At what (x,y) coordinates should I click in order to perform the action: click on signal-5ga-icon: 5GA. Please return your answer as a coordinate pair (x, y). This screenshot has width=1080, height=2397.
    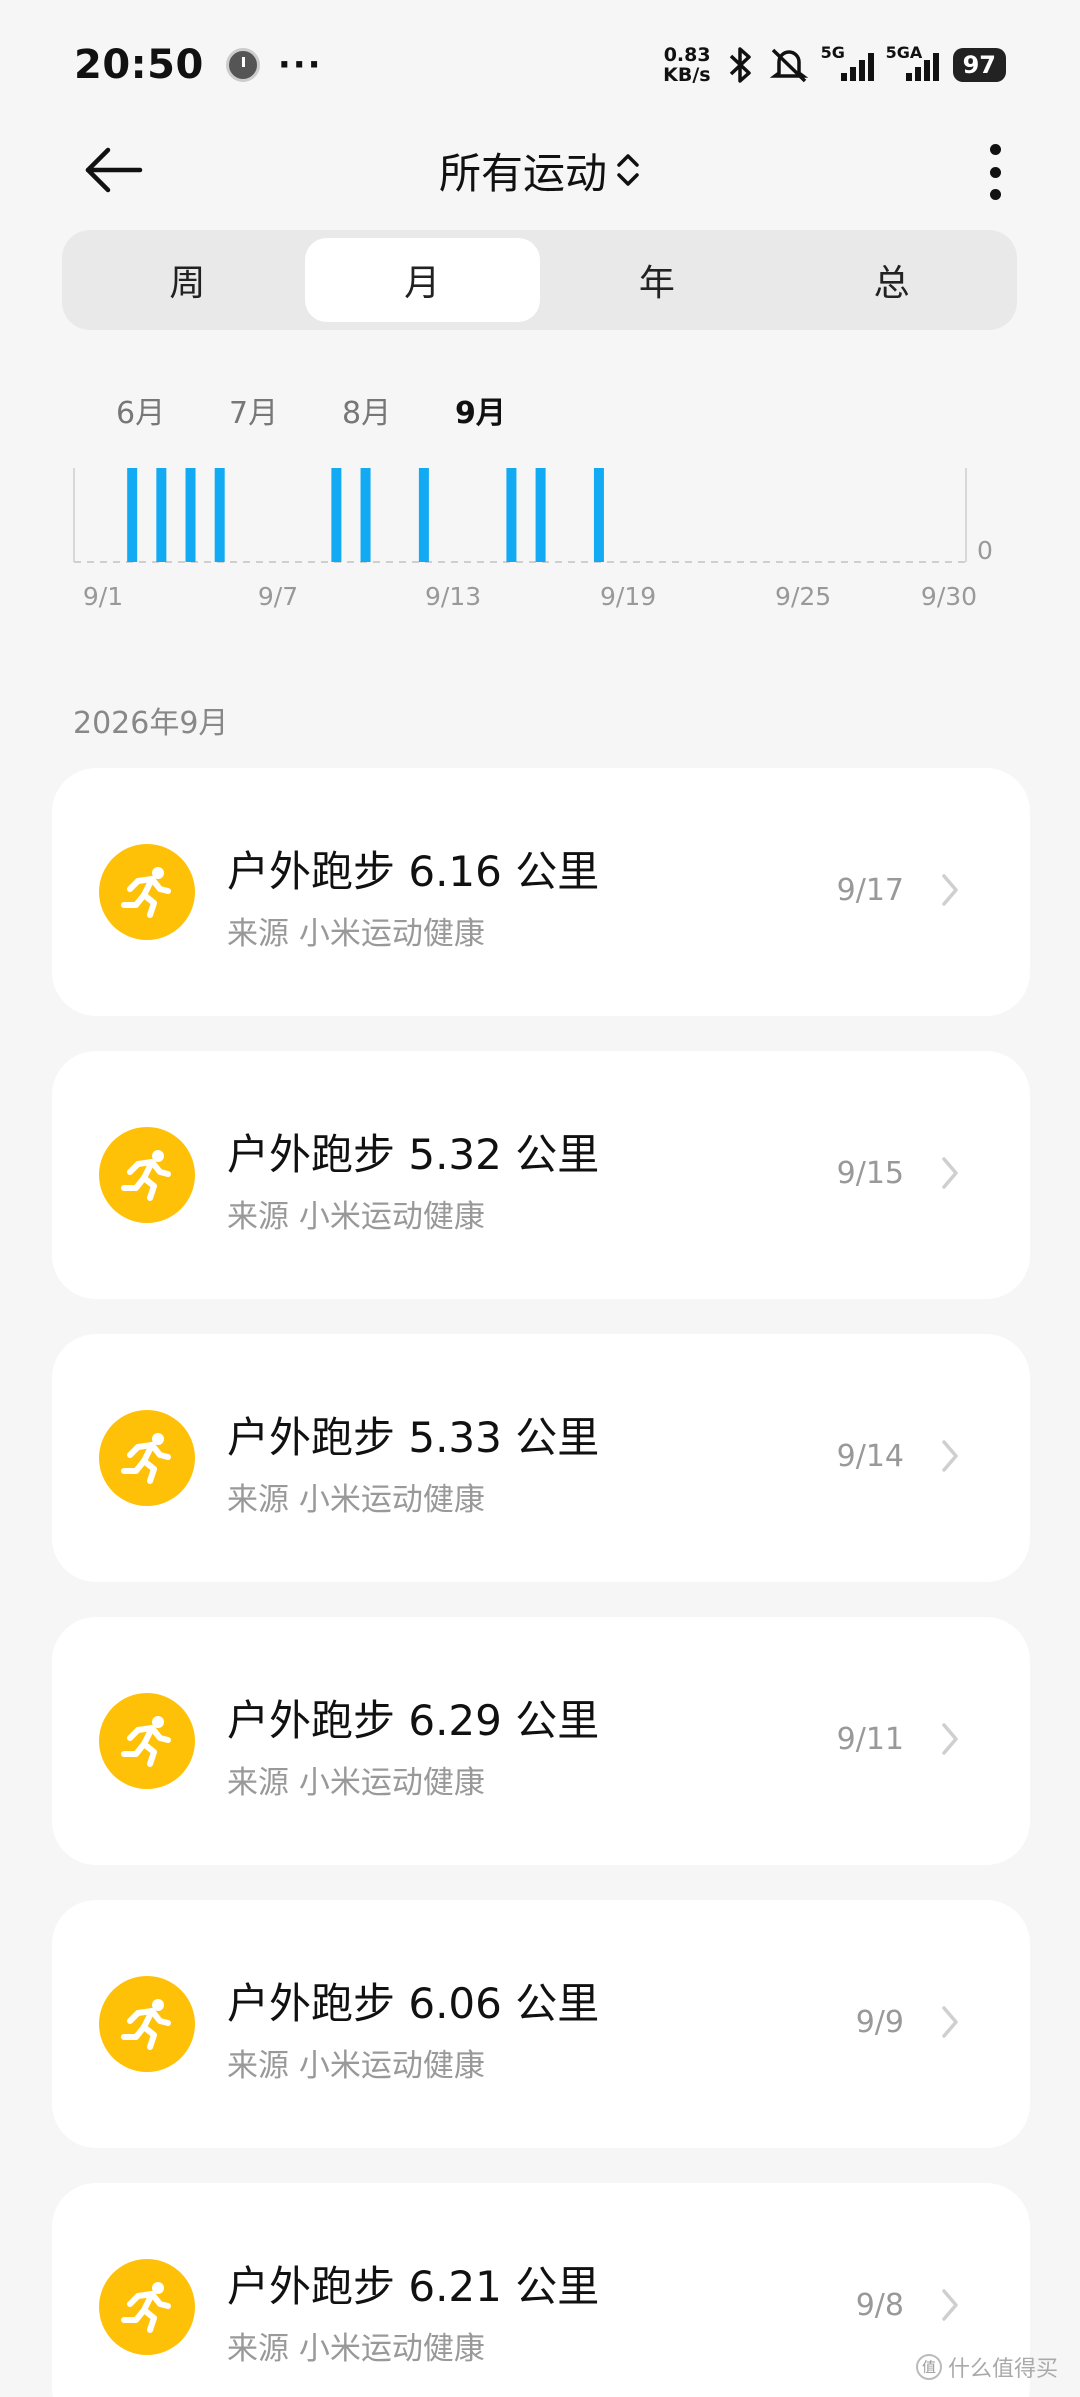
    Looking at the image, I should click on (912, 62).